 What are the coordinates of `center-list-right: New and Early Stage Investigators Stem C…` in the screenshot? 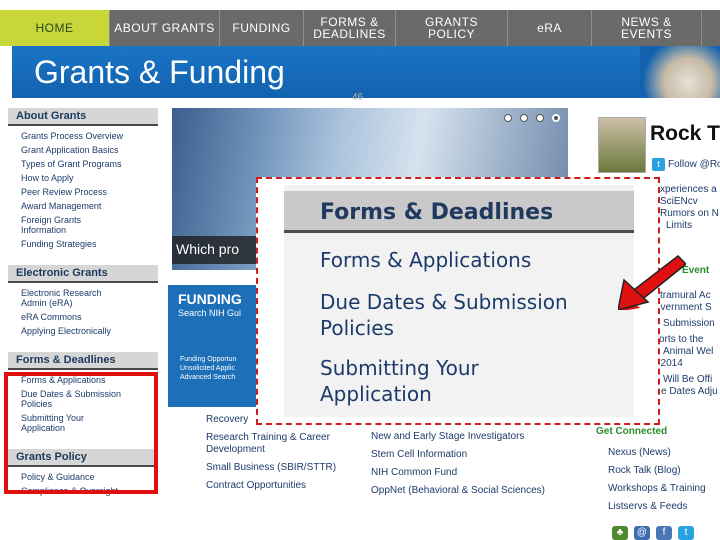 It's located at (471, 467).